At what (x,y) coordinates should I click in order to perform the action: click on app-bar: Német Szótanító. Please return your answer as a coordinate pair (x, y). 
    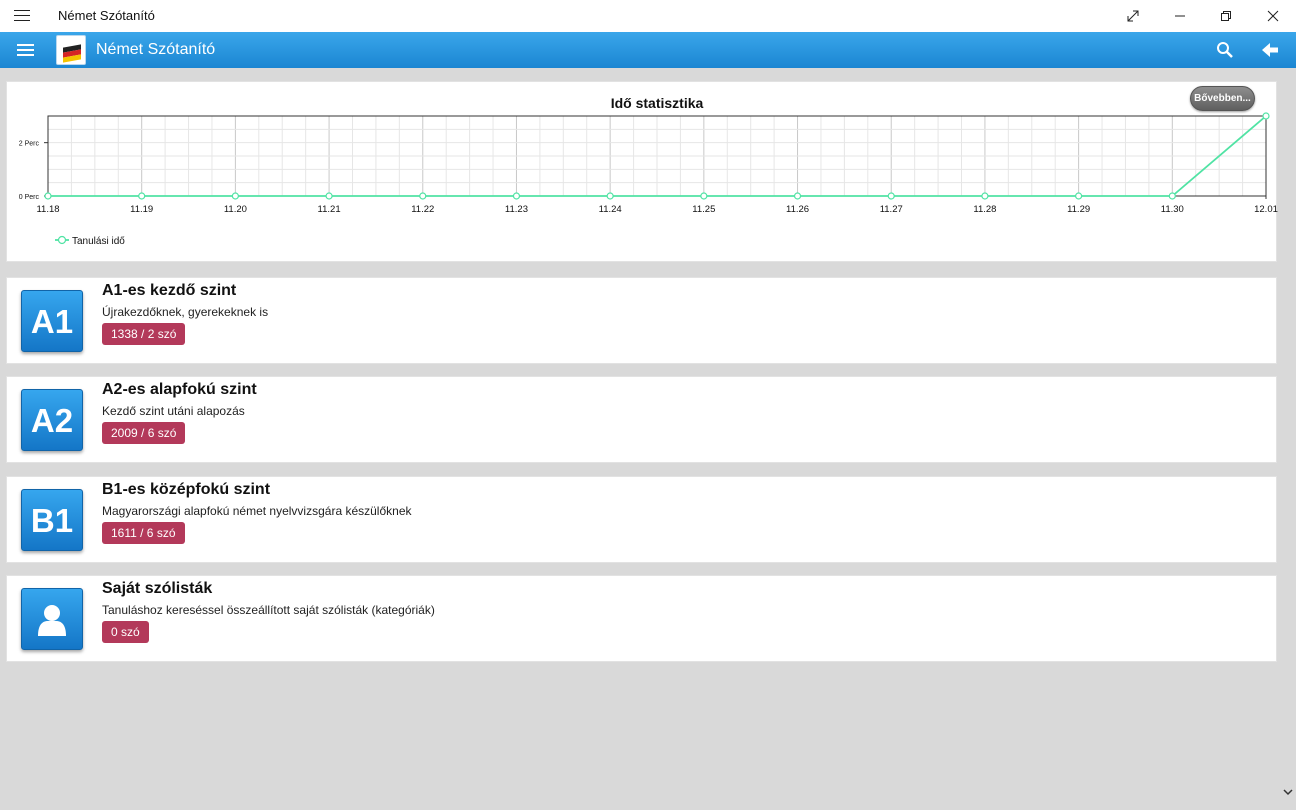
    Looking at the image, I should click on (648, 50).